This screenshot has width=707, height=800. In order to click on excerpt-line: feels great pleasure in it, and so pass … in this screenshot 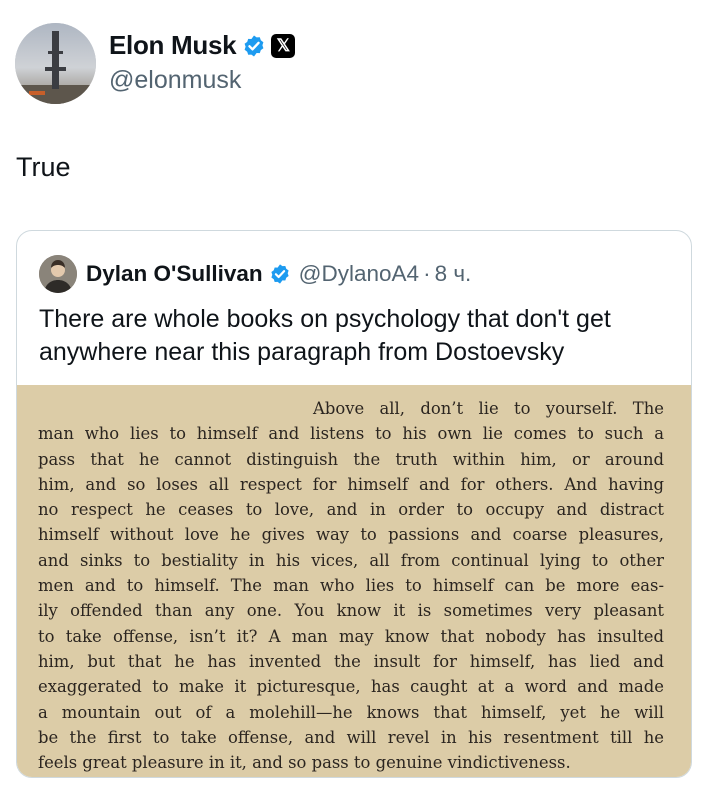, I will do `click(304, 763)`.